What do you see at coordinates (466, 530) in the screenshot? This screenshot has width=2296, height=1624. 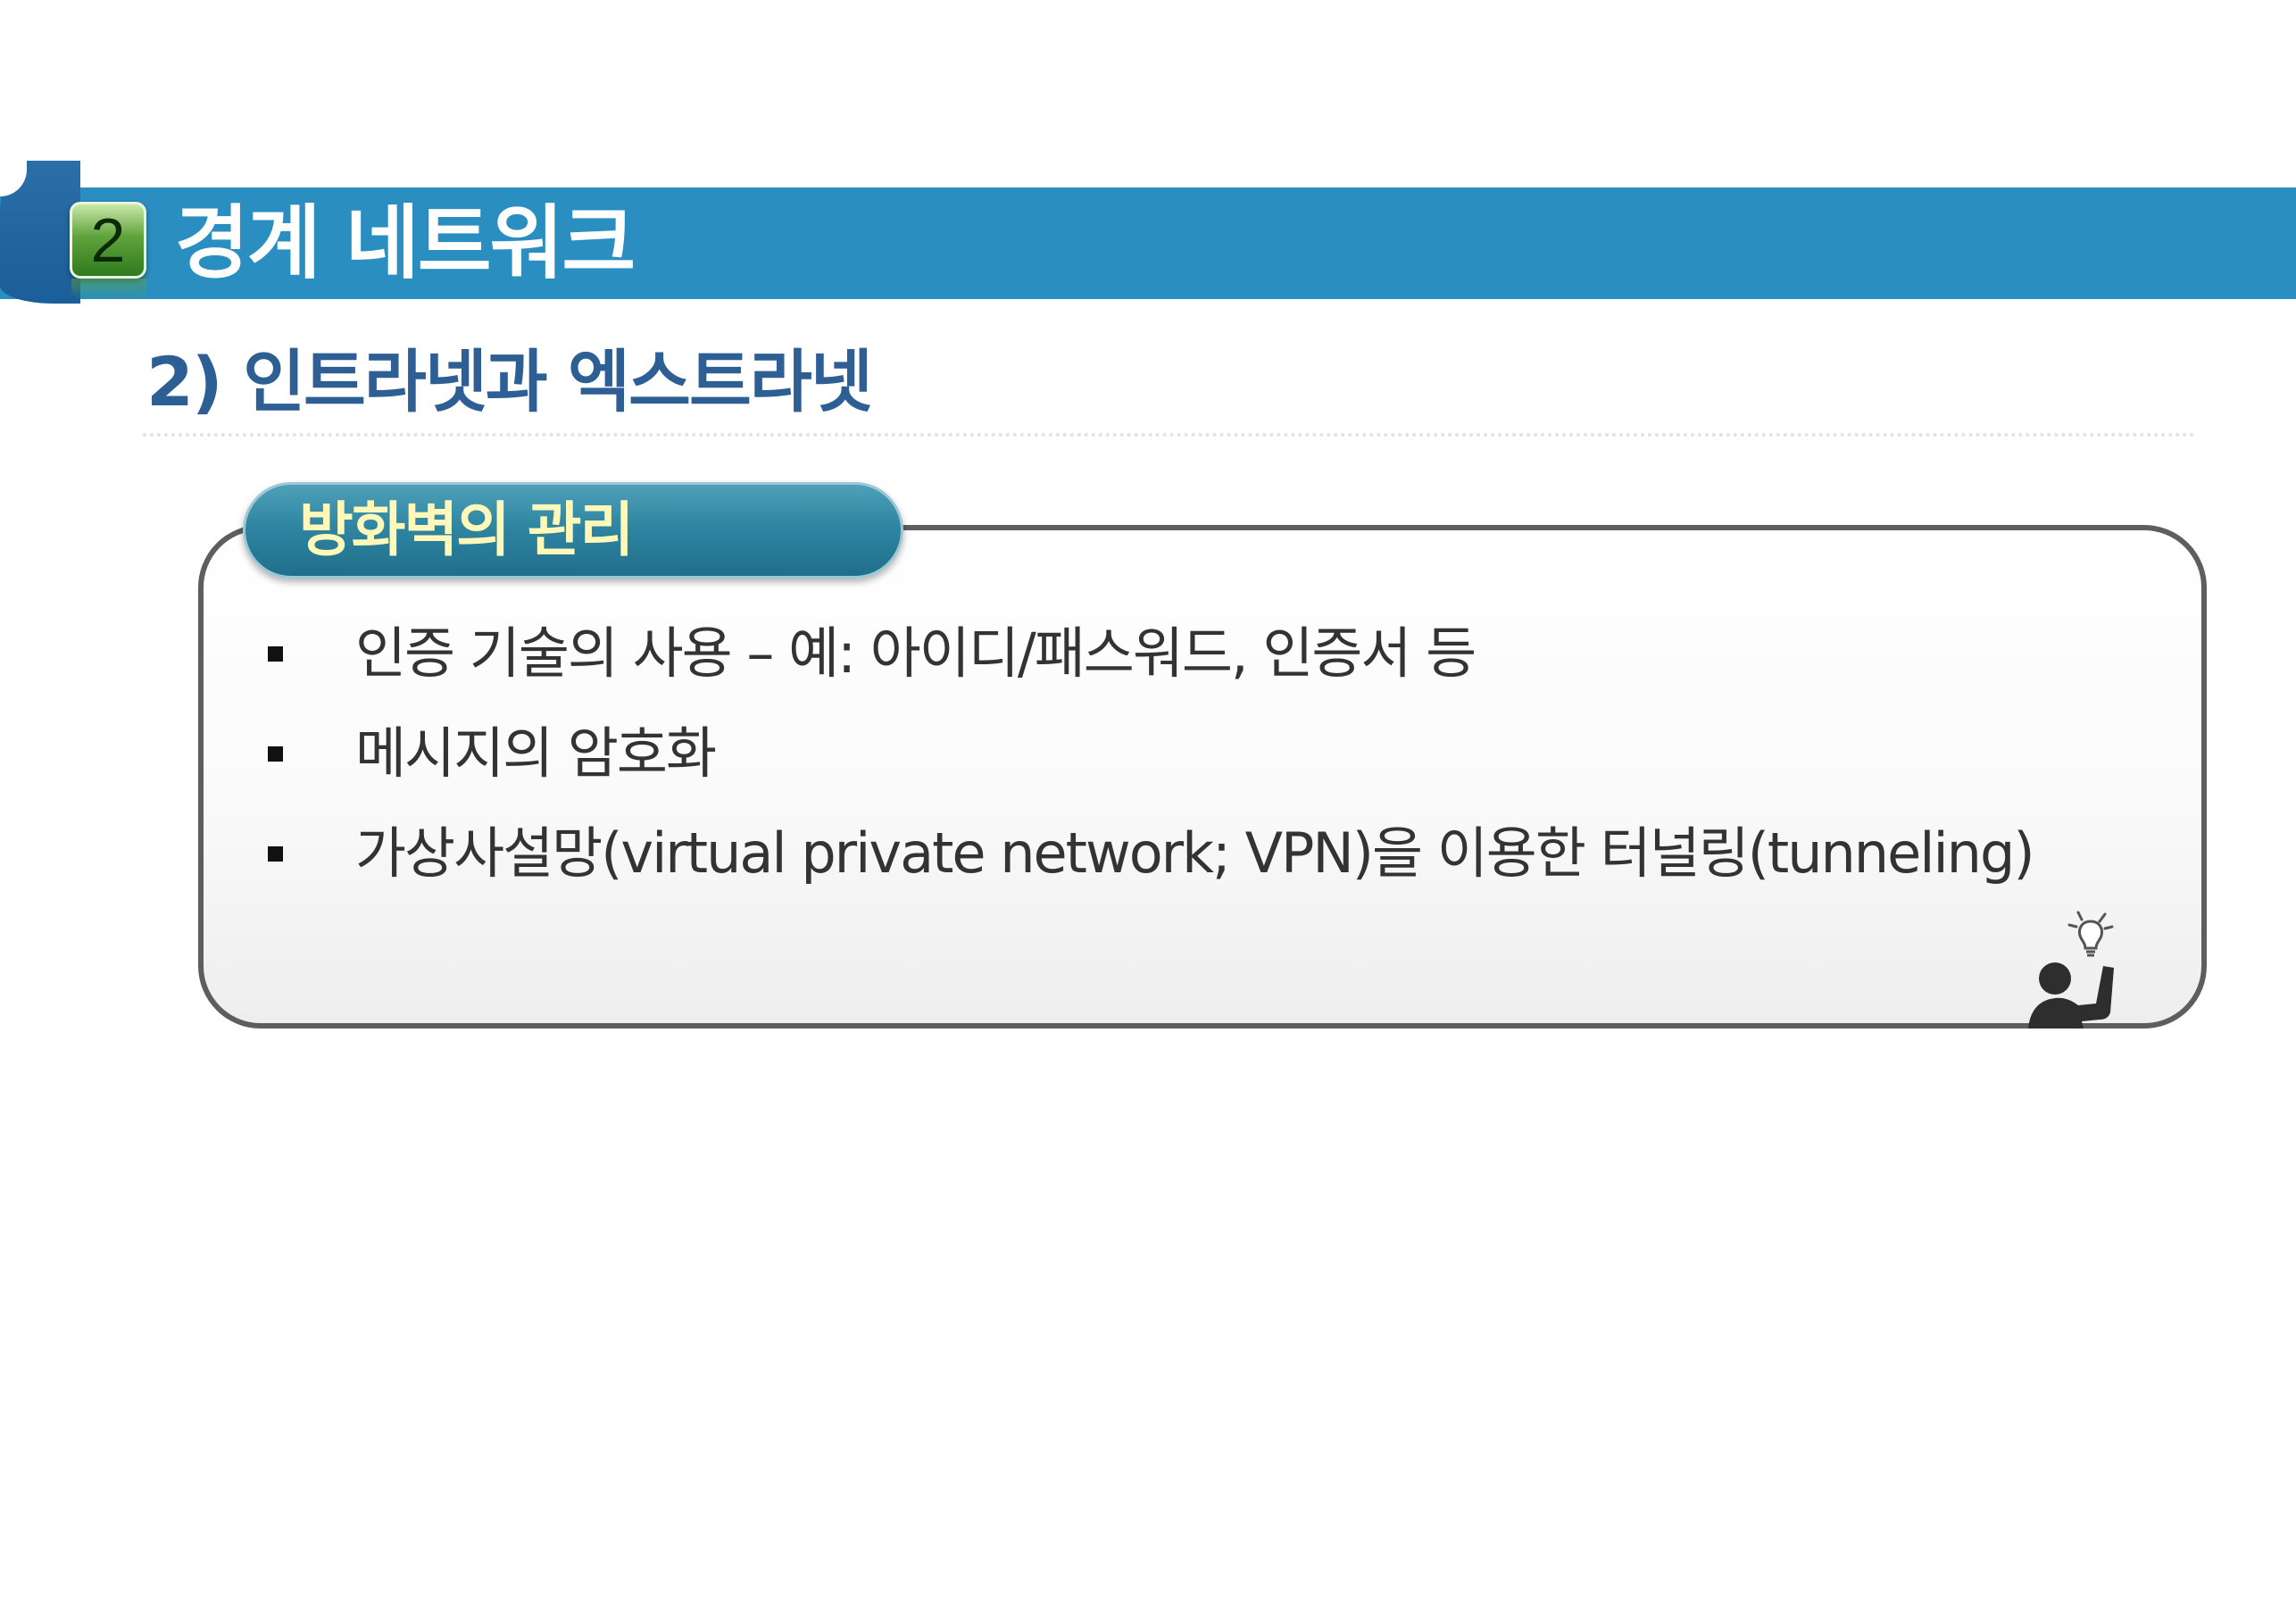 I see `box-tab-label: 방화벽의 관리` at bounding box center [466, 530].